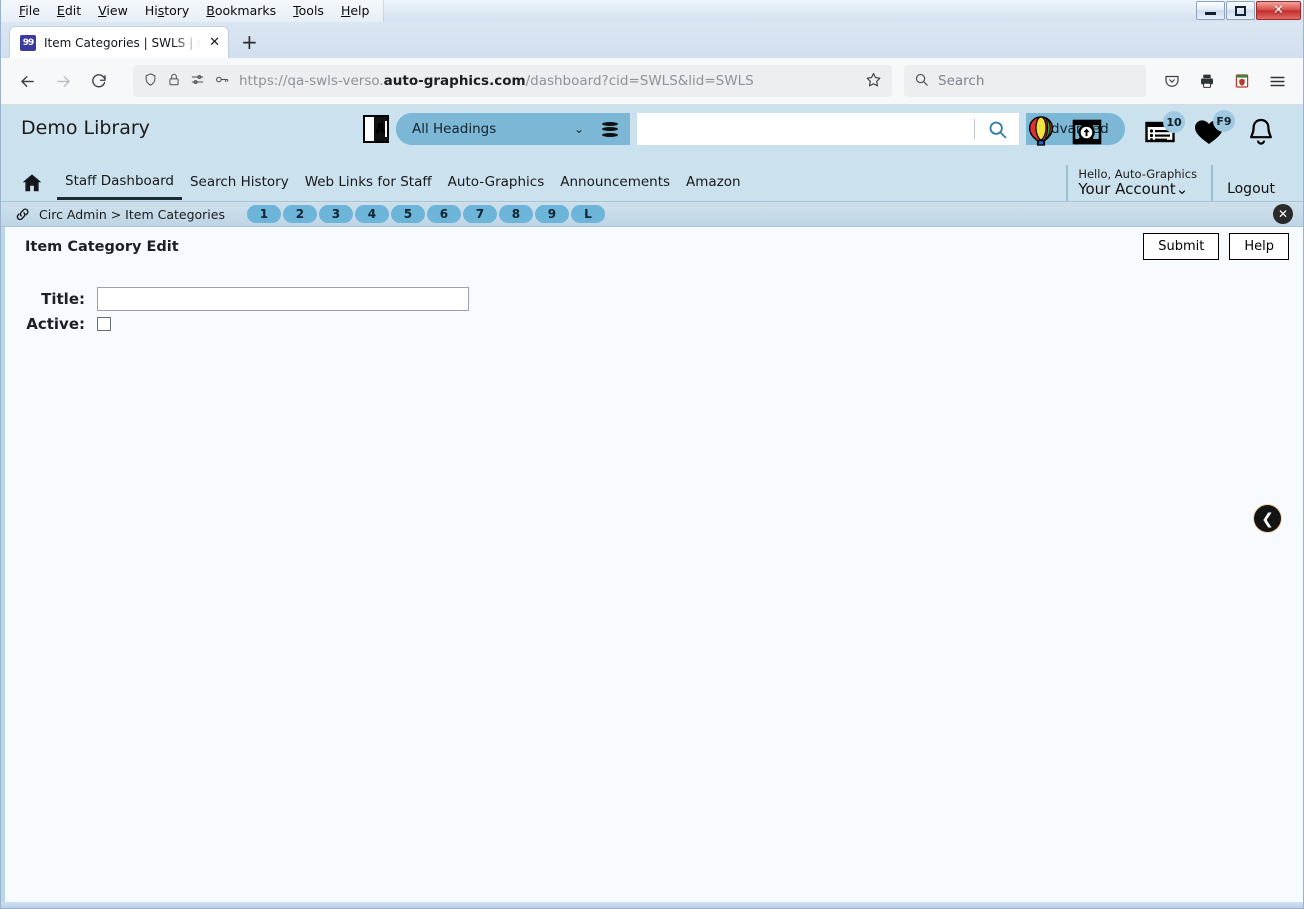 The image size is (1304, 909). What do you see at coordinates (615, 183) in the screenshot?
I see `nav-announcements: Announcements` at bounding box center [615, 183].